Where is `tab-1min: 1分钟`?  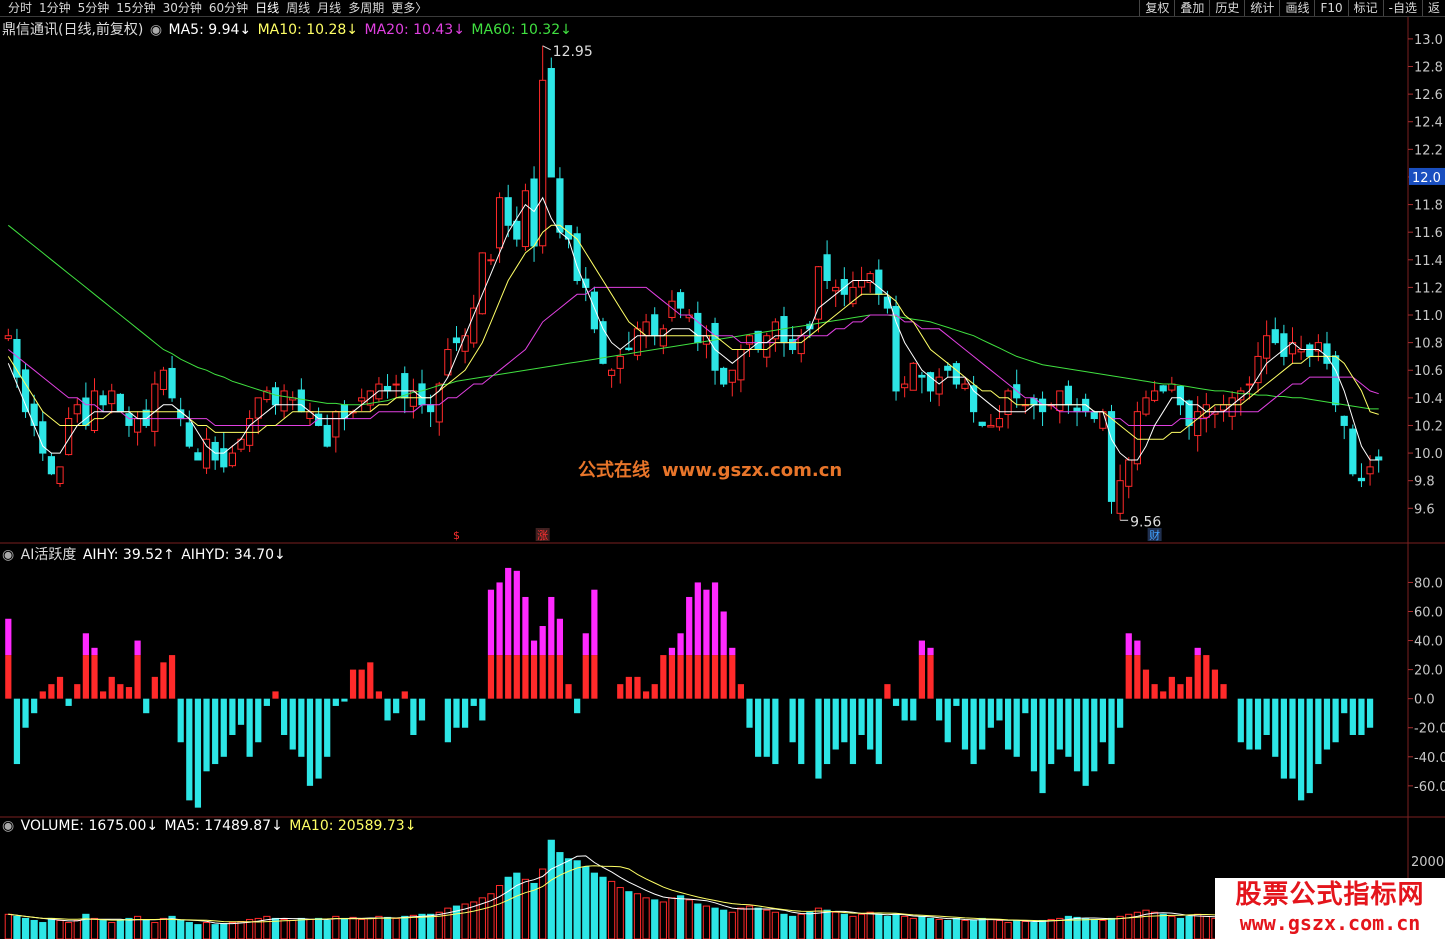 tab-1min: 1分钟 is located at coordinates (55, 8).